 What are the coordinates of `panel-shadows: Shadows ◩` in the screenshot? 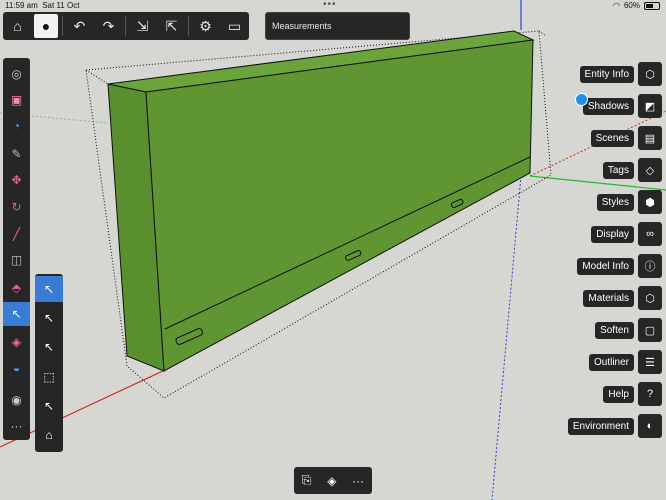 It's located at (622, 106).